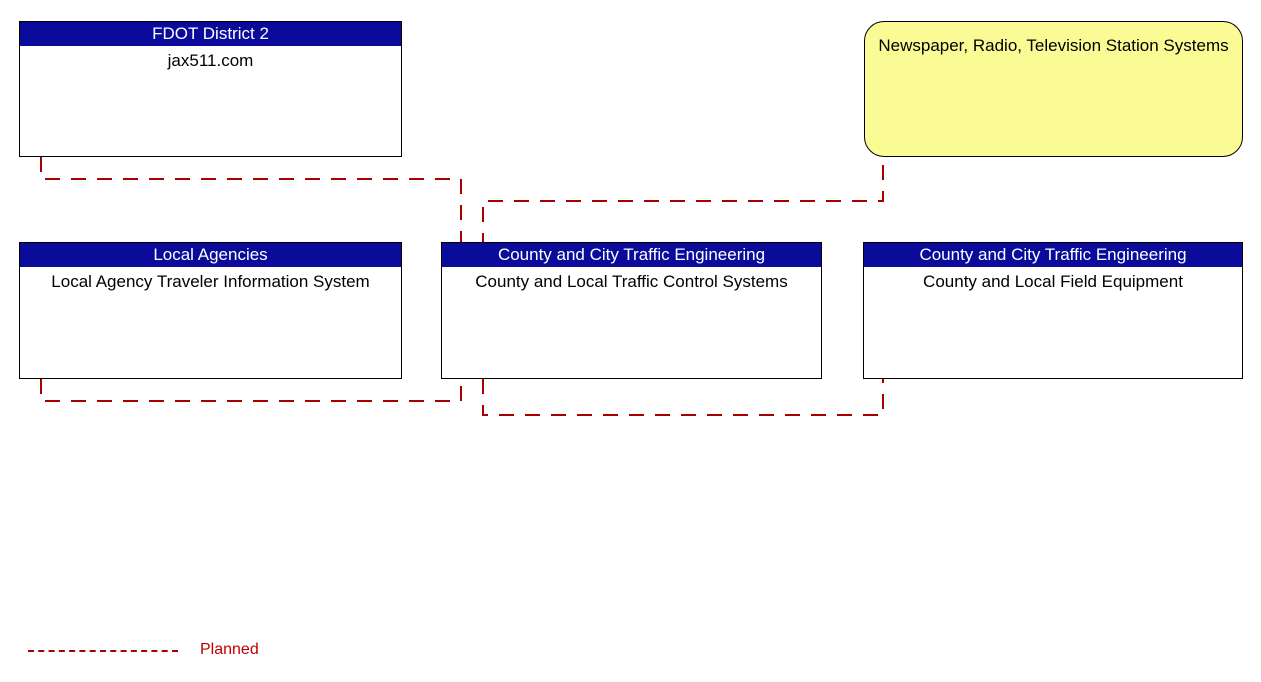 The height and width of the screenshot is (682, 1261). I want to click on connector-traffic-control-to-media, so click(683, 202).